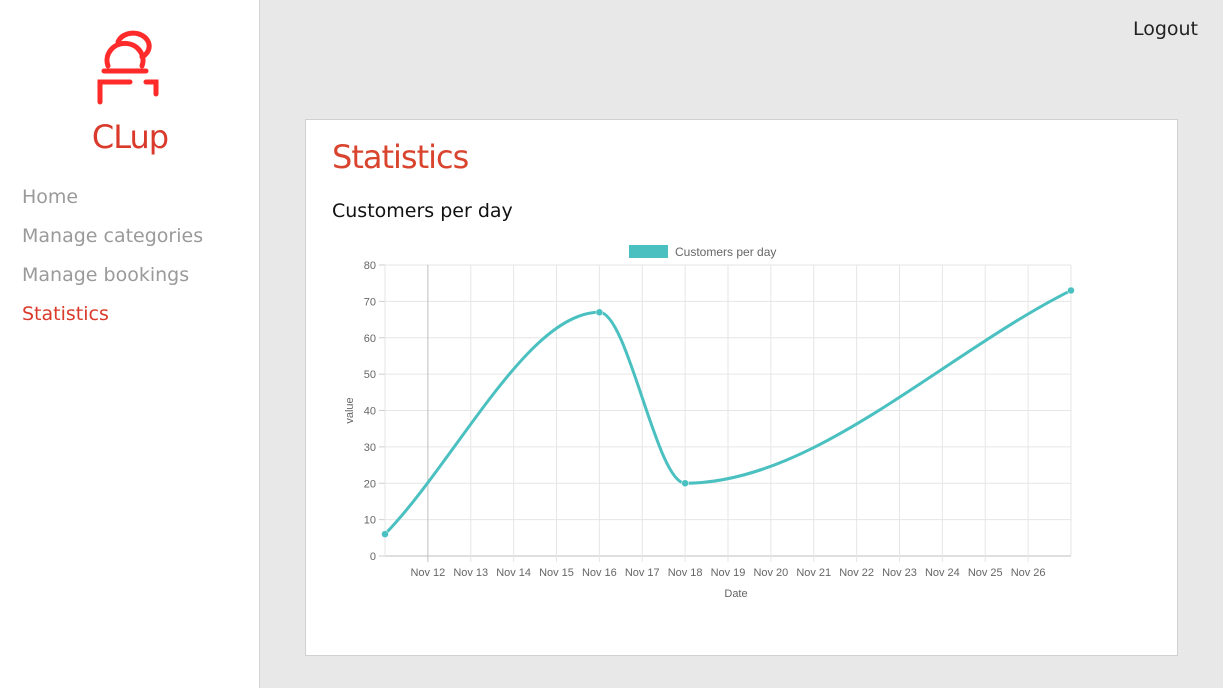  Describe the element at coordinates (370, 412) in the screenshot. I see `y-tick-label: 40` at that location.